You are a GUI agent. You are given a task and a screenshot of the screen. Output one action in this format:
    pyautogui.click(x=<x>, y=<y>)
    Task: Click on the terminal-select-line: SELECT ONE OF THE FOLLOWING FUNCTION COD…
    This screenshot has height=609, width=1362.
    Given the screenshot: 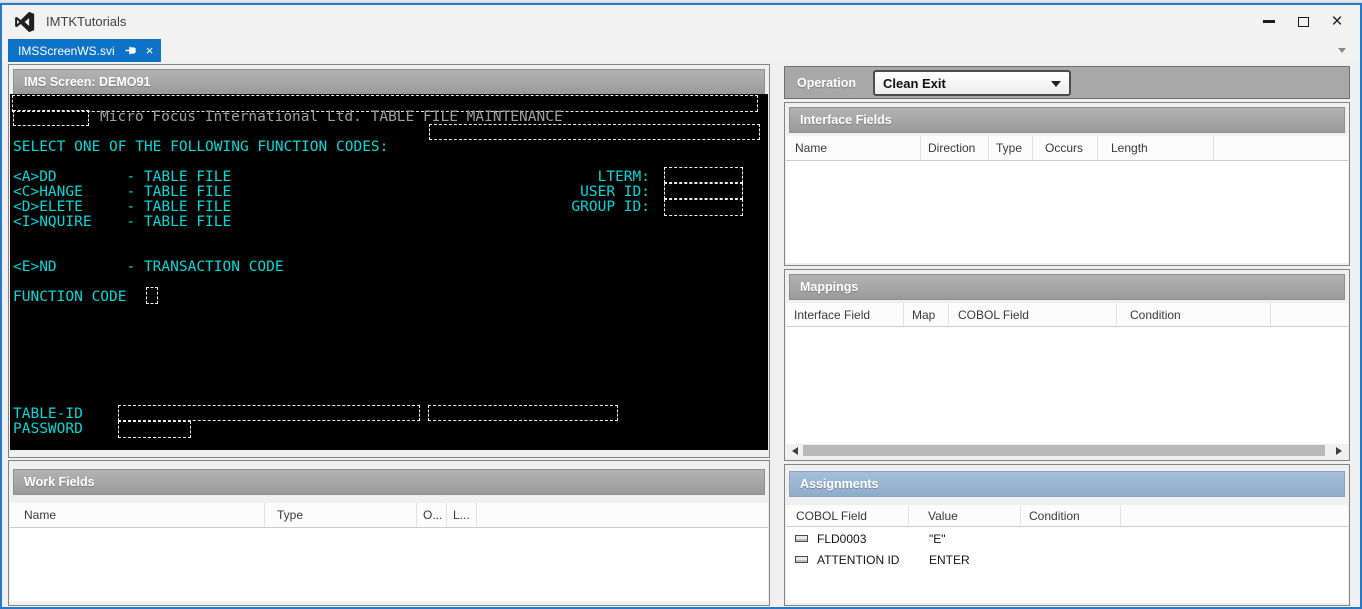 What is the action you would take?
    pyautogui.click(x=201, y=147)
    